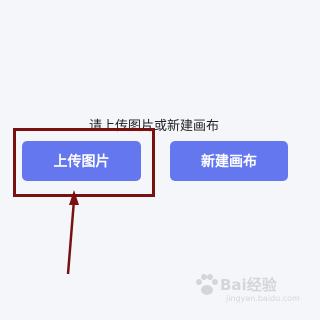  Describe the element at coordinates (229, 161) in the screenshot. I see `new-canvas-button: 新建画布` at that location.